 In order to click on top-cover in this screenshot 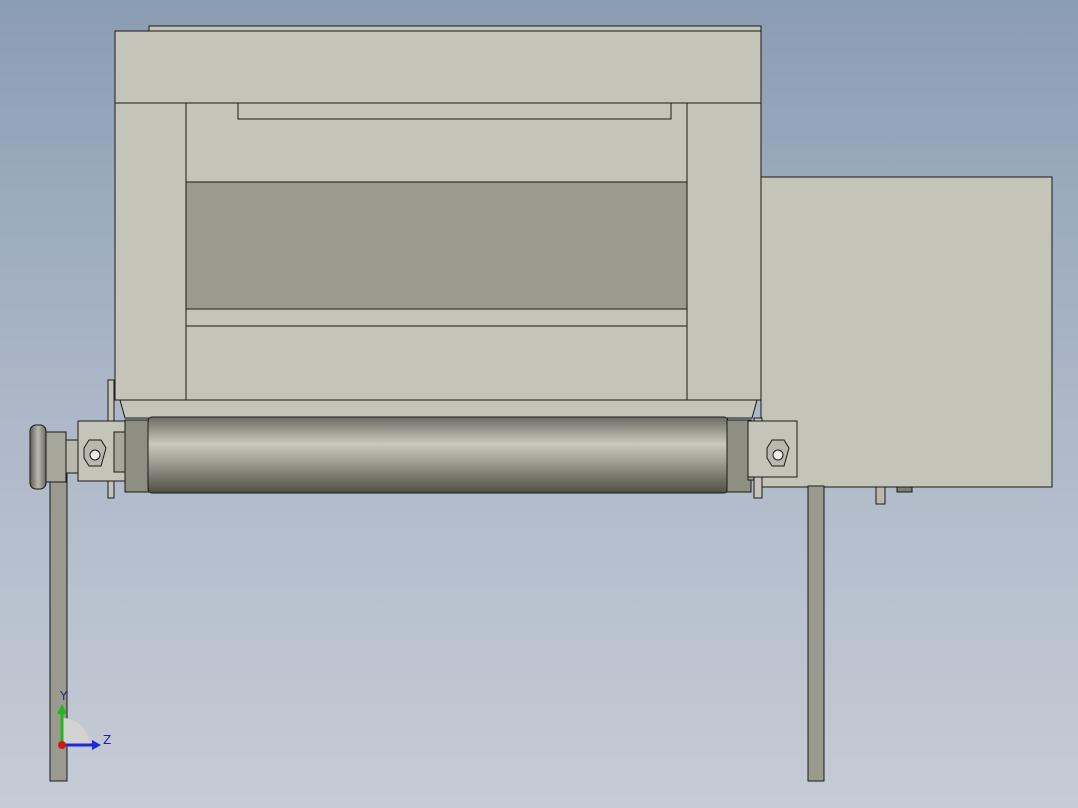, I will do `click(438, 67)`.